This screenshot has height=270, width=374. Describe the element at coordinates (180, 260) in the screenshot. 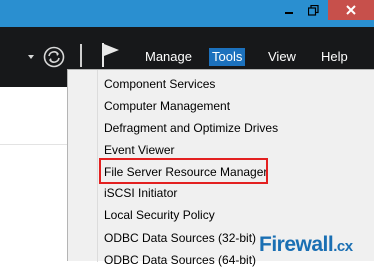

I see `menu-item-odbc-64: ODBC Data Sources (64-bit)` at that location.